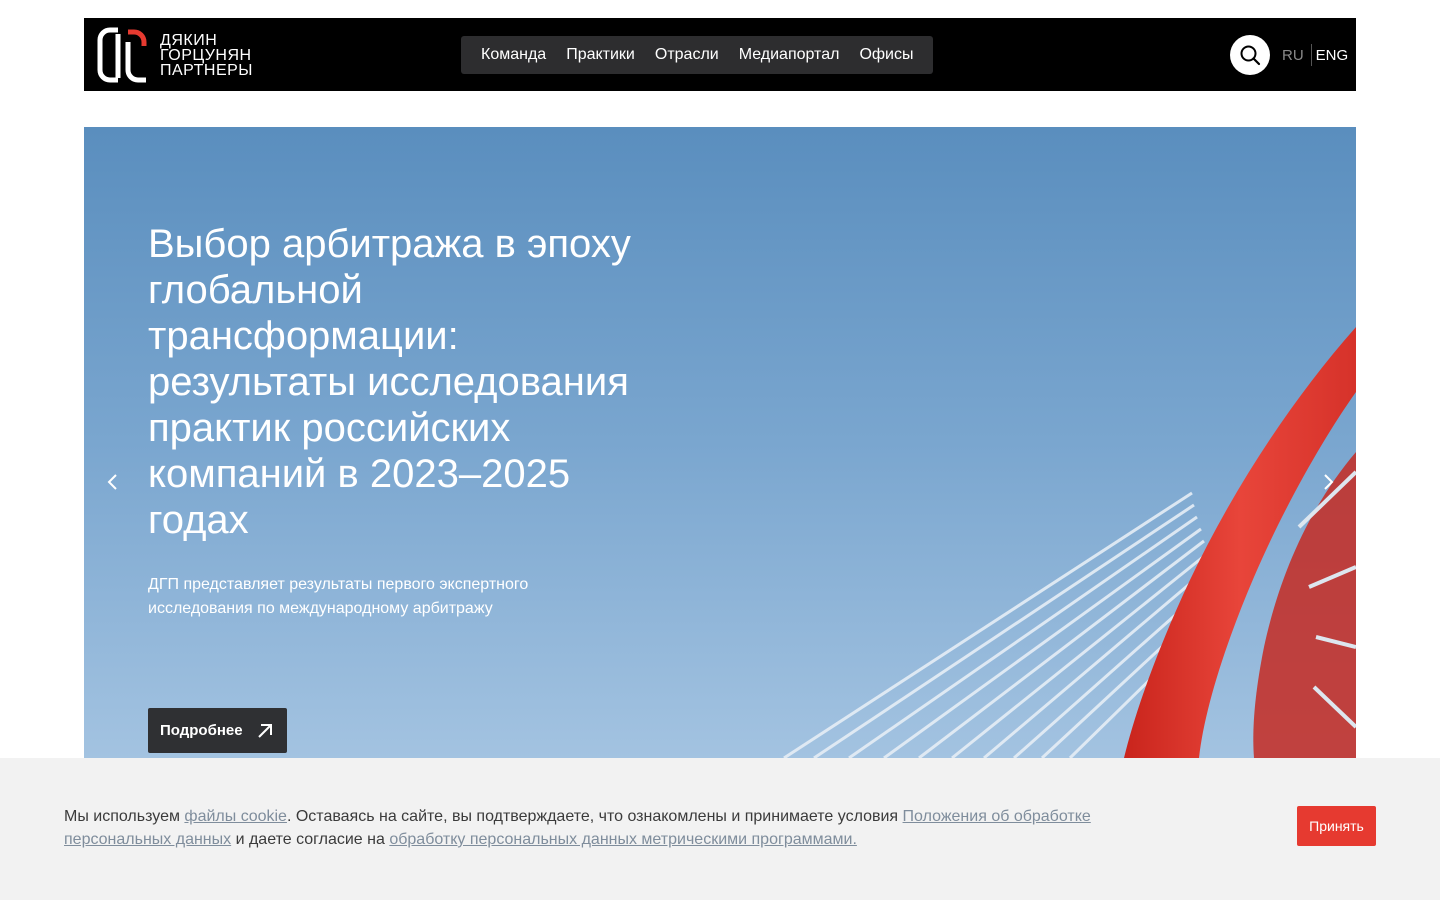 The image size is (1440, 900). I want to click on chevron-right-icon, so click(1329, 482).